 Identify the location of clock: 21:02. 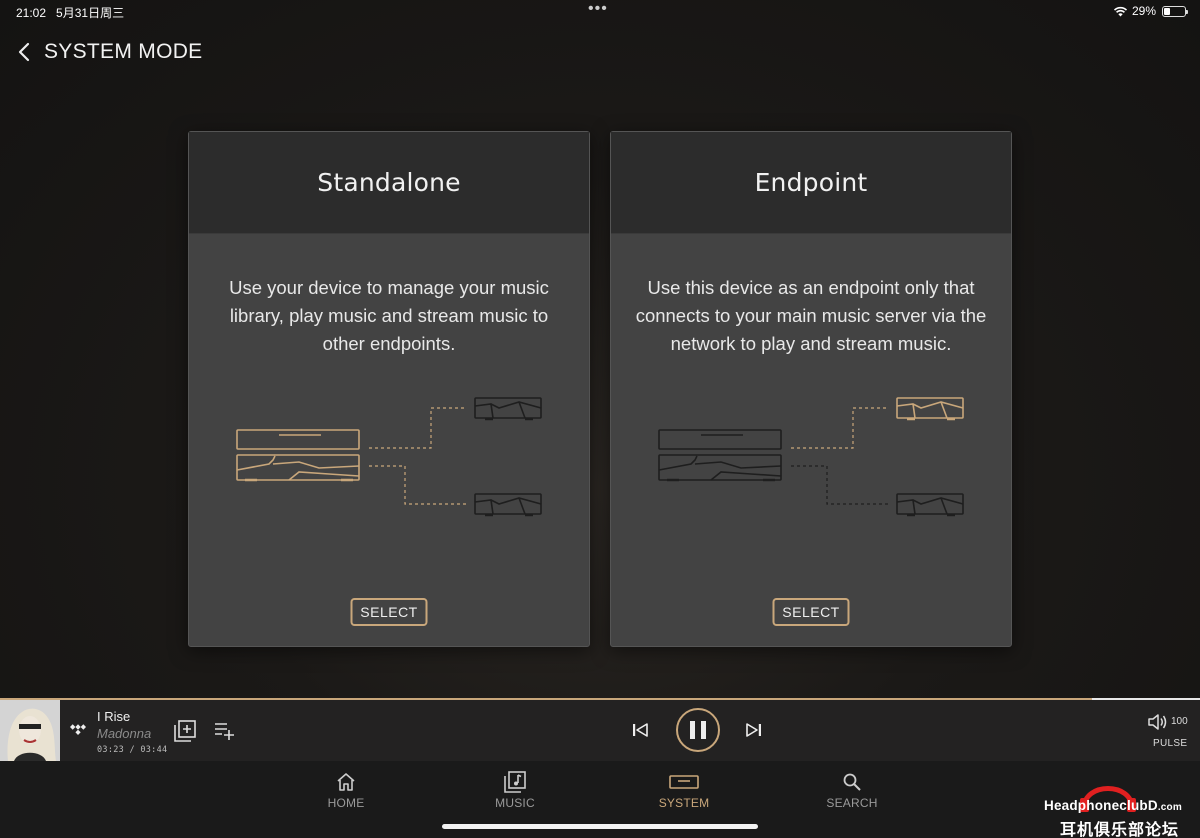
(31, 13).